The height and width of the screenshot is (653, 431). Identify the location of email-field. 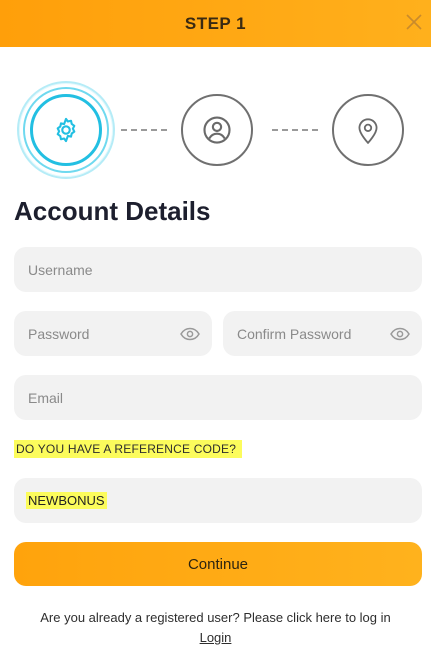
(218, 397).